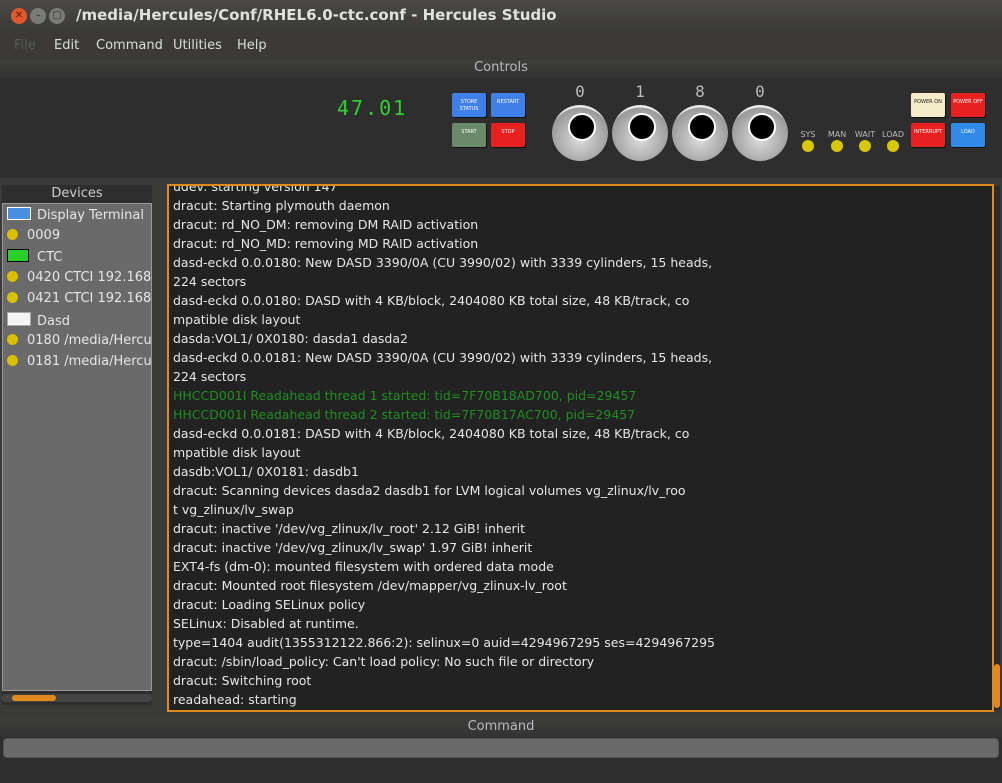 The width and height of the screenshot is (1002, 783). What do you see at coordinates (928, 105) in the screenshot?
I see `power-on-button: POWER ON` at bounding box center [928, 105].